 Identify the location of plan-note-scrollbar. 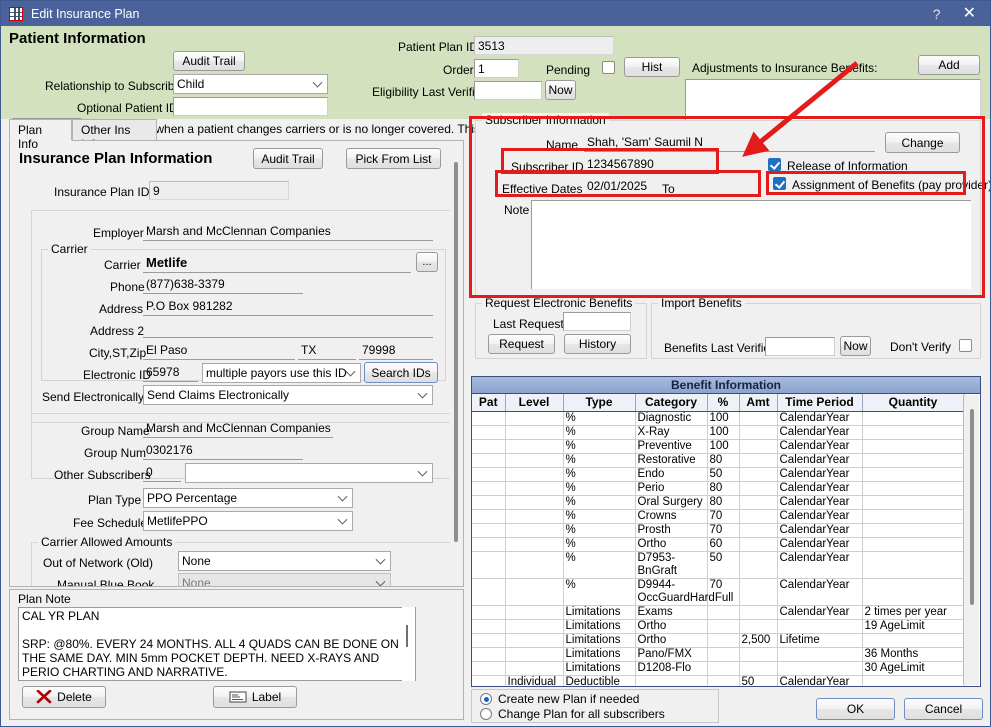
(408, 644).